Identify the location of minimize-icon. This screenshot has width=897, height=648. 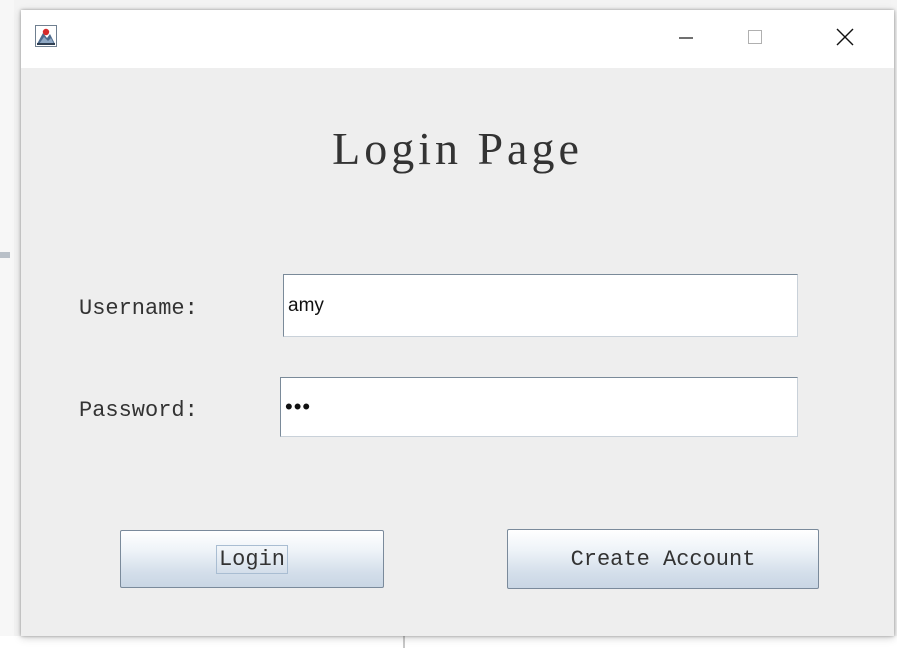
(686, 39).